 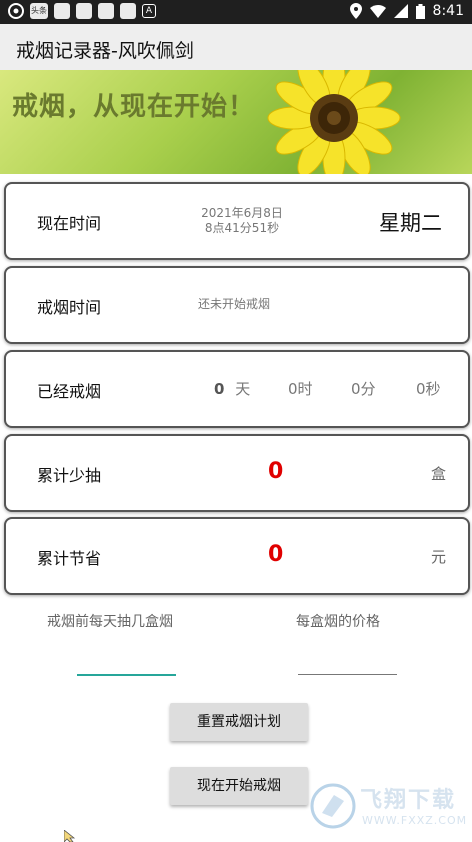 I want to click on less-smoked-unit: 盒, so click(x=438, y=474).